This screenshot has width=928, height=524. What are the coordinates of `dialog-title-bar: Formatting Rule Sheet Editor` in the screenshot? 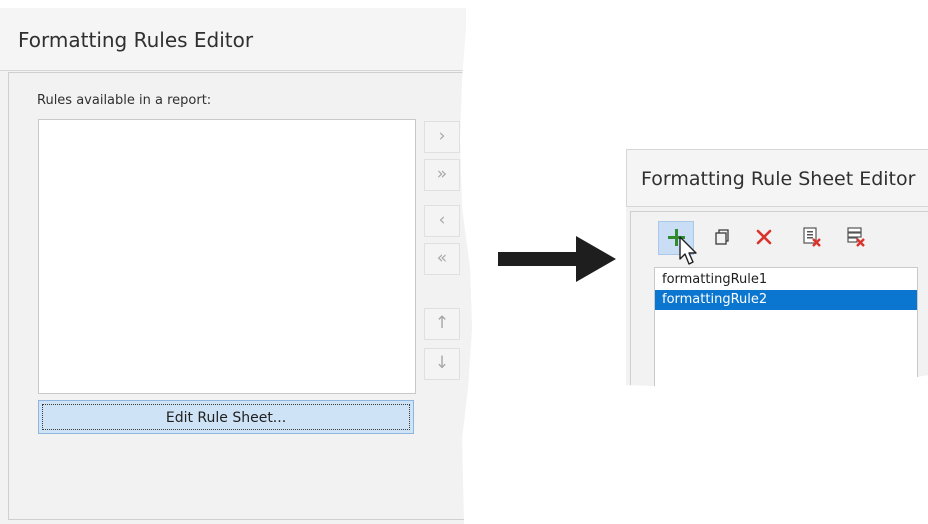 It's located at (777, 178).